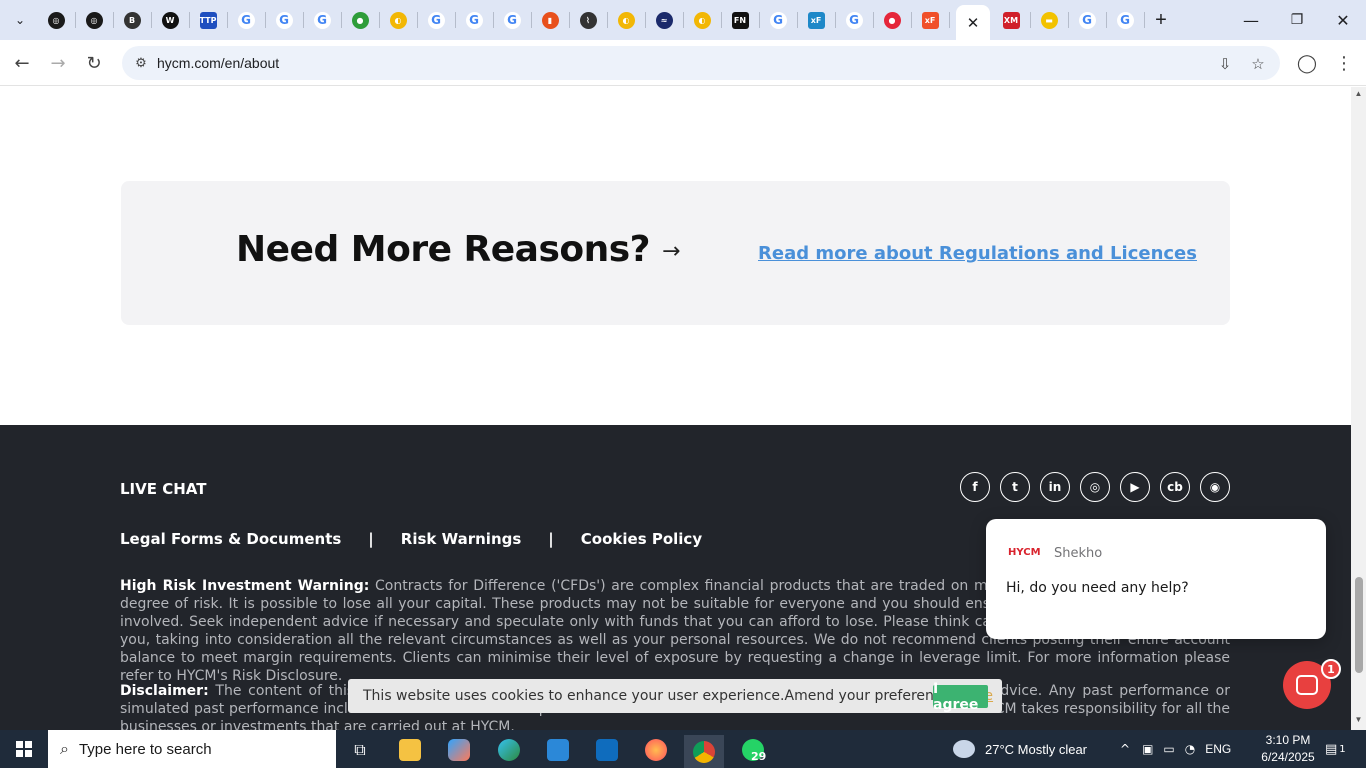 The height and width of the screenshot is (768, 1366). Describe the element at coordinates (704, 751) in the screenshot. I see `taskbar-chrome` at that location.